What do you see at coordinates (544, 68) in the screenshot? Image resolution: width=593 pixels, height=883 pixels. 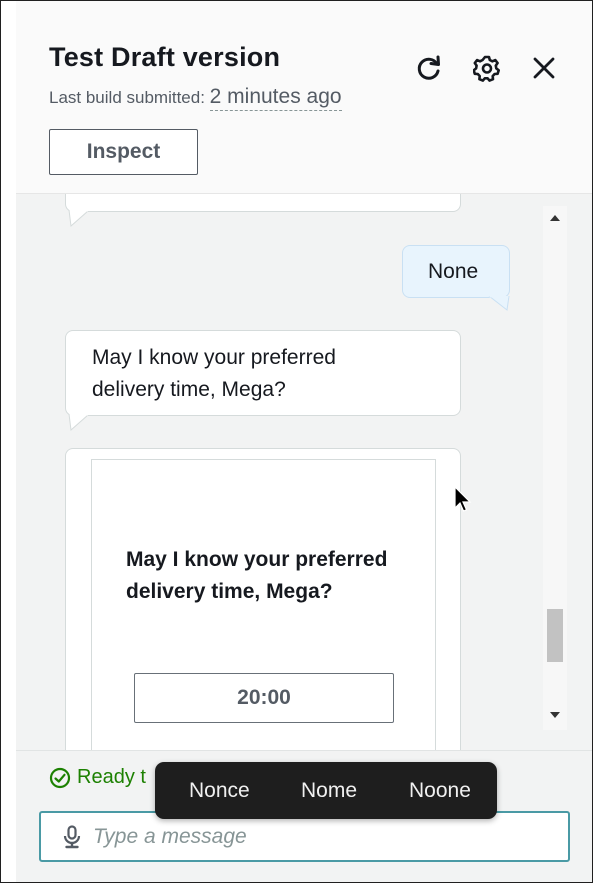 I see `close-icon` at bounding box center [544, 68].